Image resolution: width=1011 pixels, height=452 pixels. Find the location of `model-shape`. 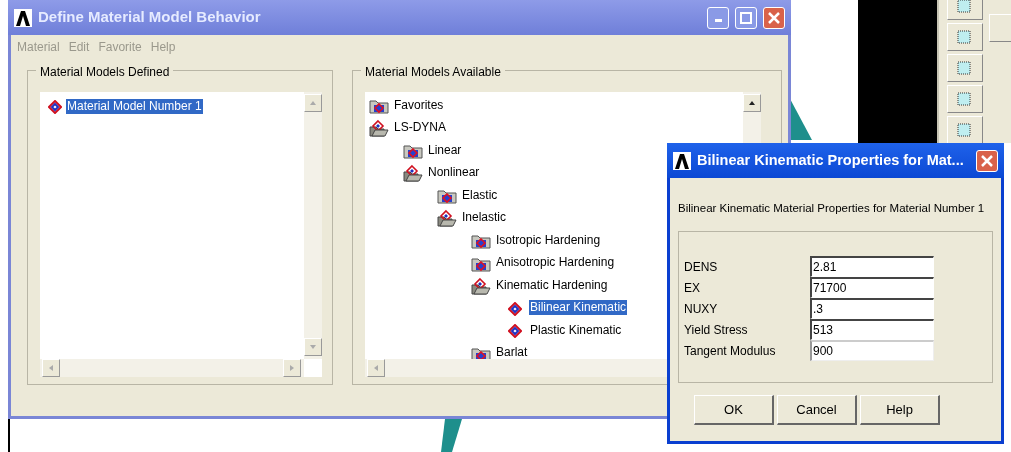

model-shape is located at coordinates (451, 435).